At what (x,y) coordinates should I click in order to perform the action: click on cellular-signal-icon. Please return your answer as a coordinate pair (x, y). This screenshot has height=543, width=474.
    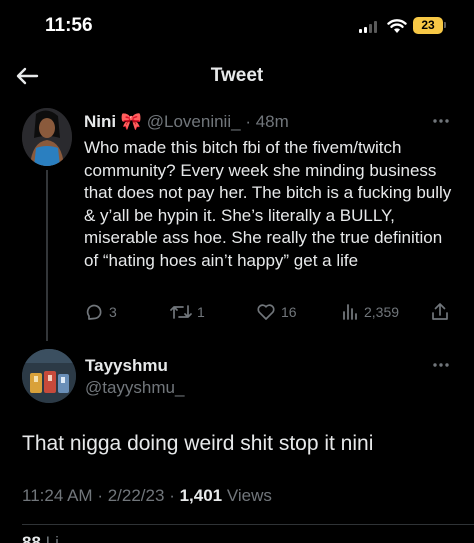
    Looking at the image, I should click on (369, 27).